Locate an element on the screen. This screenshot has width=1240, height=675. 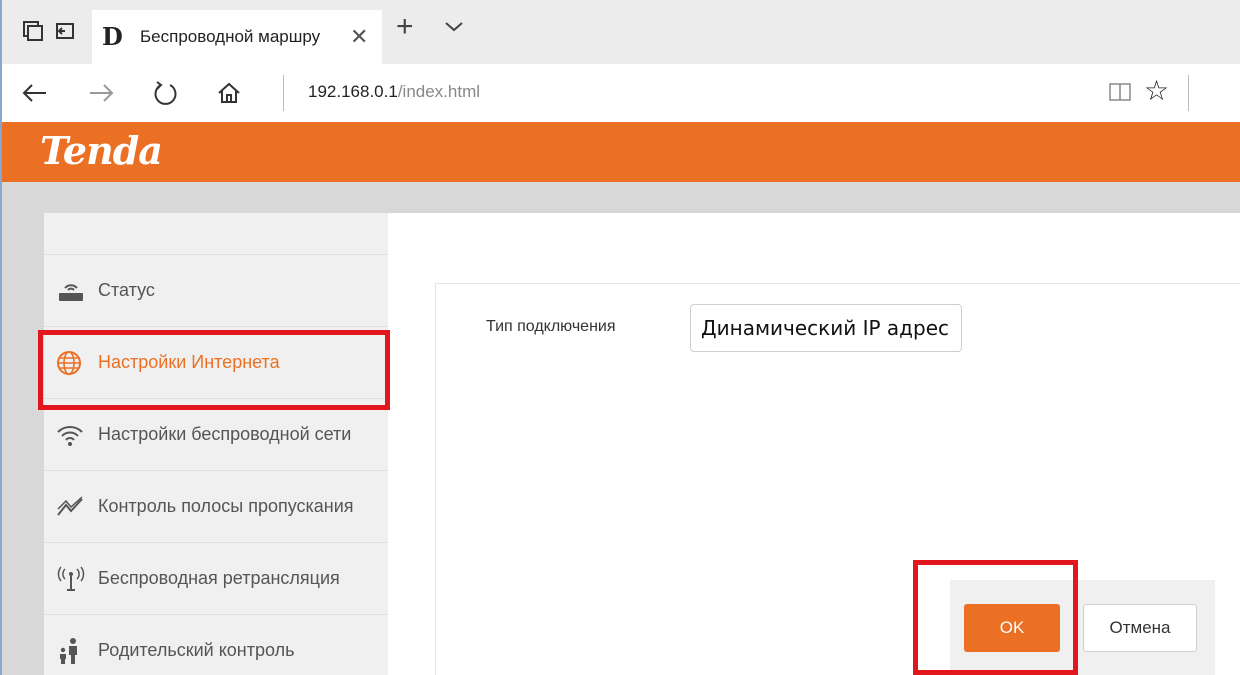
router-icon is located at coordinates (72, 291).